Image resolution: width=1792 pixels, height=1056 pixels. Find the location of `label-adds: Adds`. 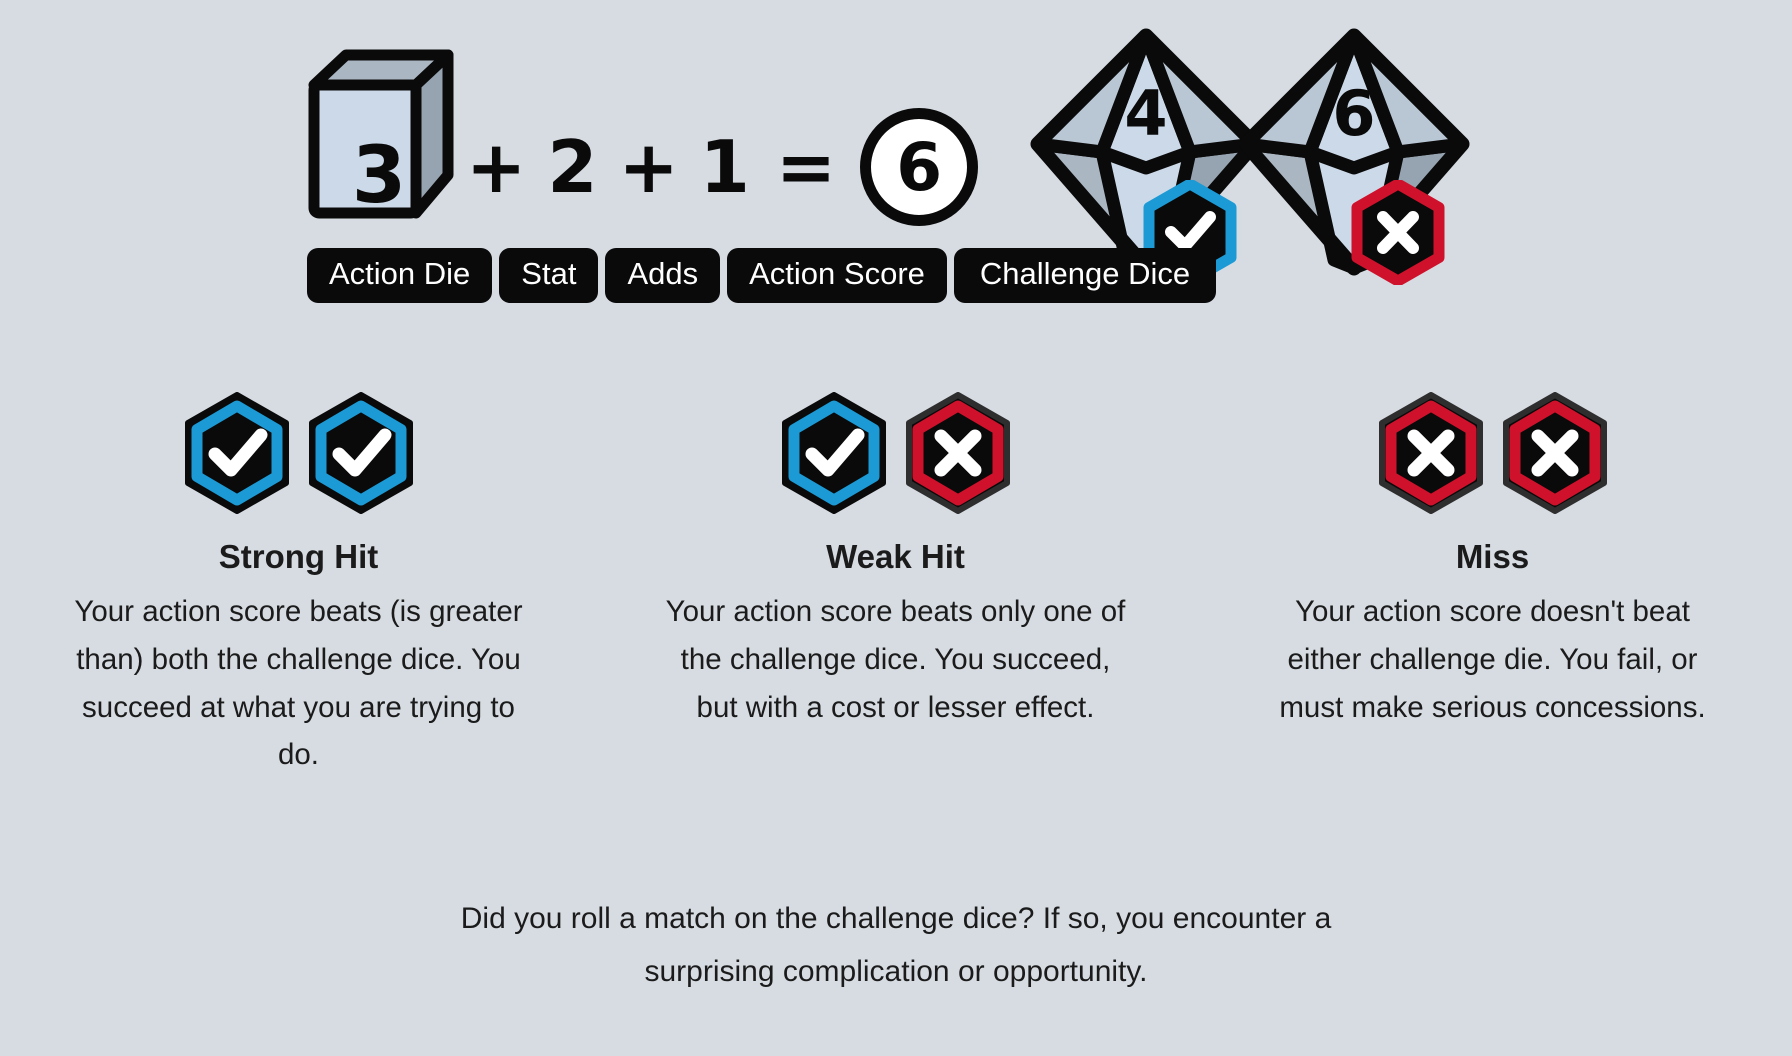

label-adds: Adds is located at coordinates (663, 275).